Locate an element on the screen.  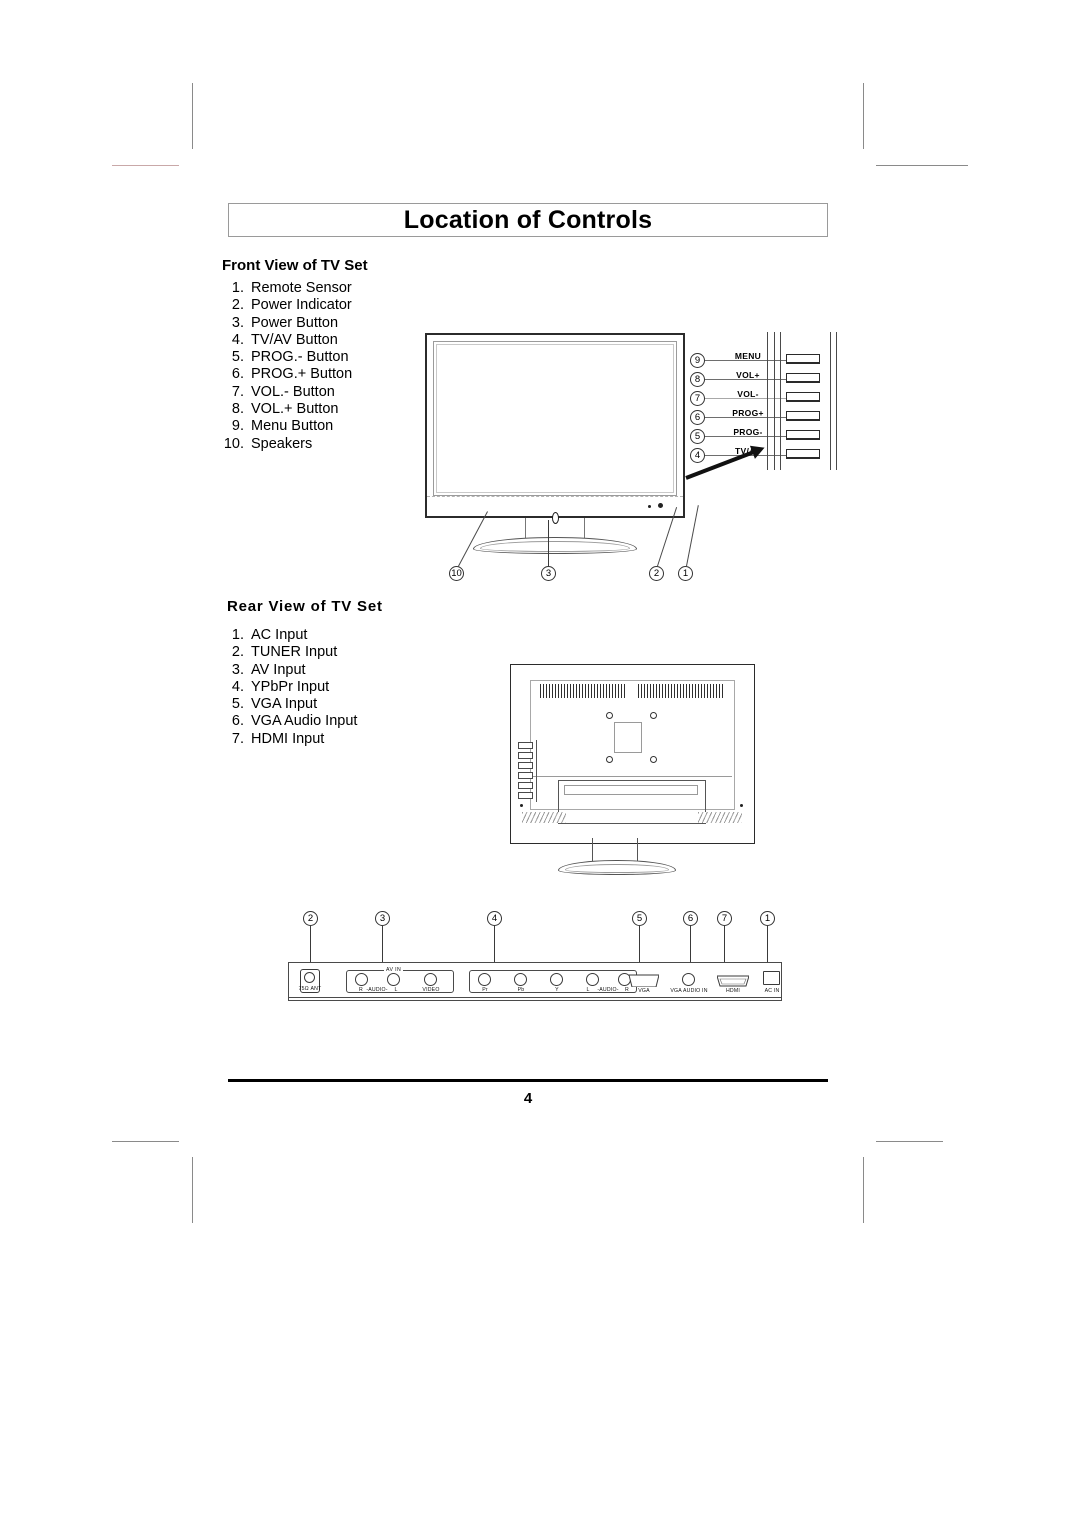
panel-rail-right is located at coordinates (830, 401).